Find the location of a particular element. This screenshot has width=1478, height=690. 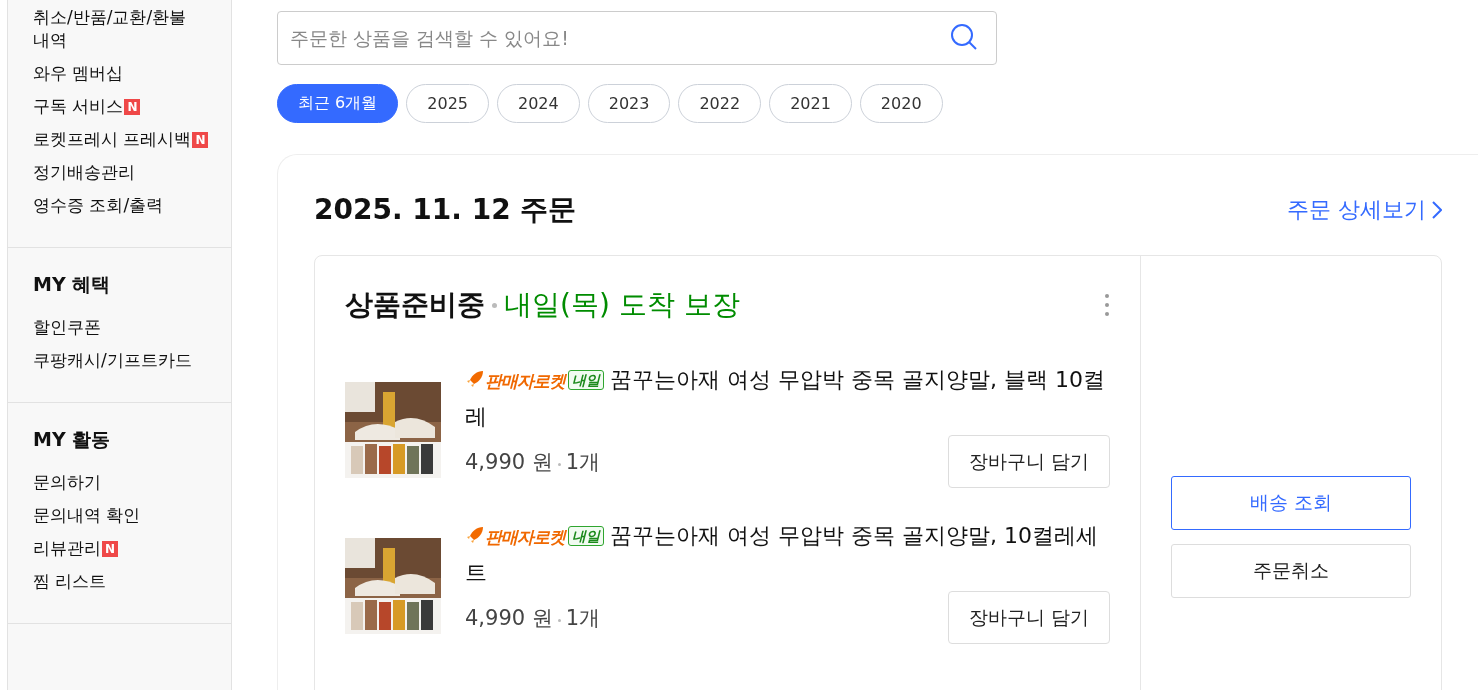

search-field: 주문한 상품을 검색할 수 있어요! is located at coordinates (637, 38).